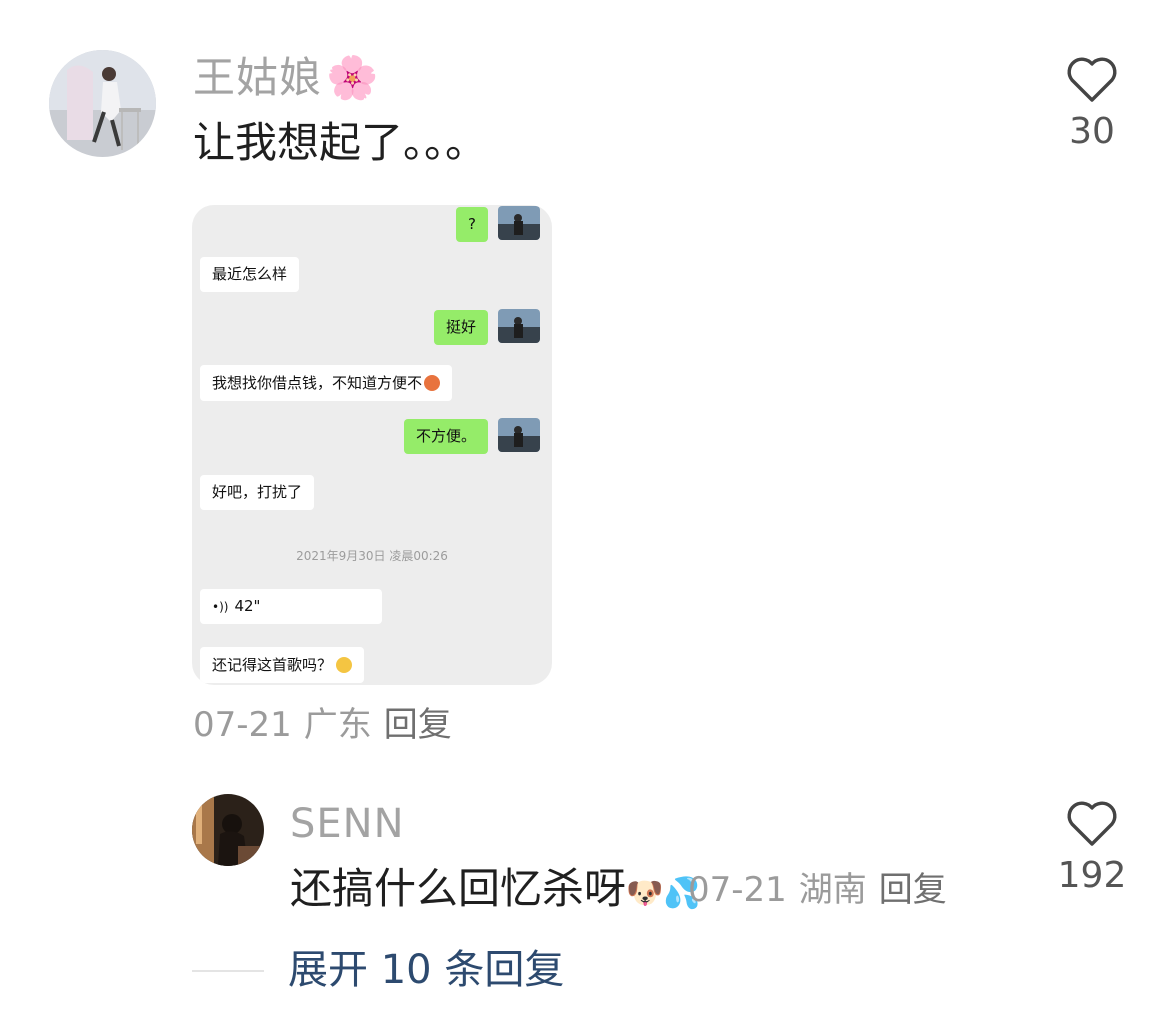  I want to click on comment-text: 让我想起了。。。, so click(340, 142).